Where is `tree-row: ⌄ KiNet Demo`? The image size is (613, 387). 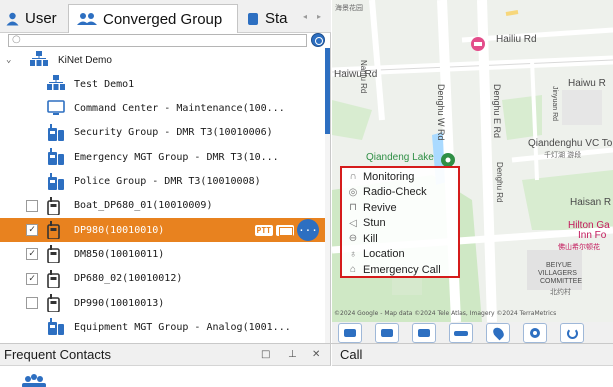
tree-row: ⌄ KiNet Demo is located at coordinates (162, 60).